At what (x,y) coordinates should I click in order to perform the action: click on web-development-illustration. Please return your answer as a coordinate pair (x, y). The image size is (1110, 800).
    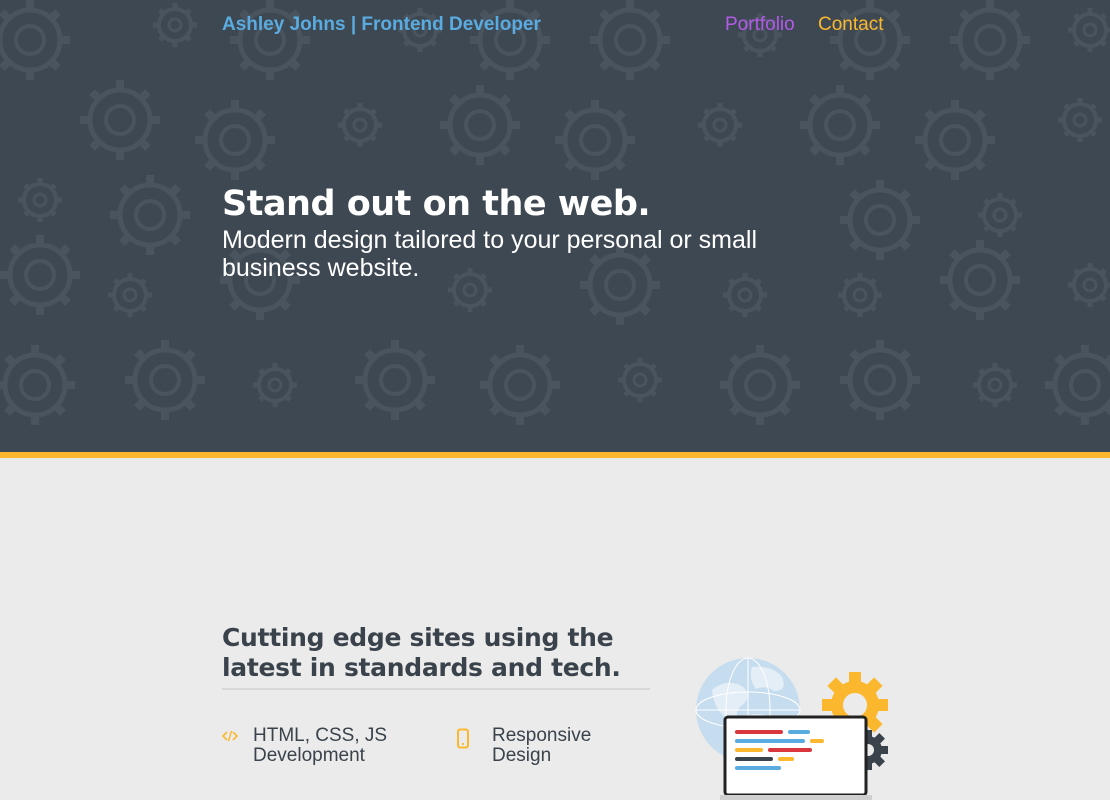
    Looking at the image, I should click on (791, 728).